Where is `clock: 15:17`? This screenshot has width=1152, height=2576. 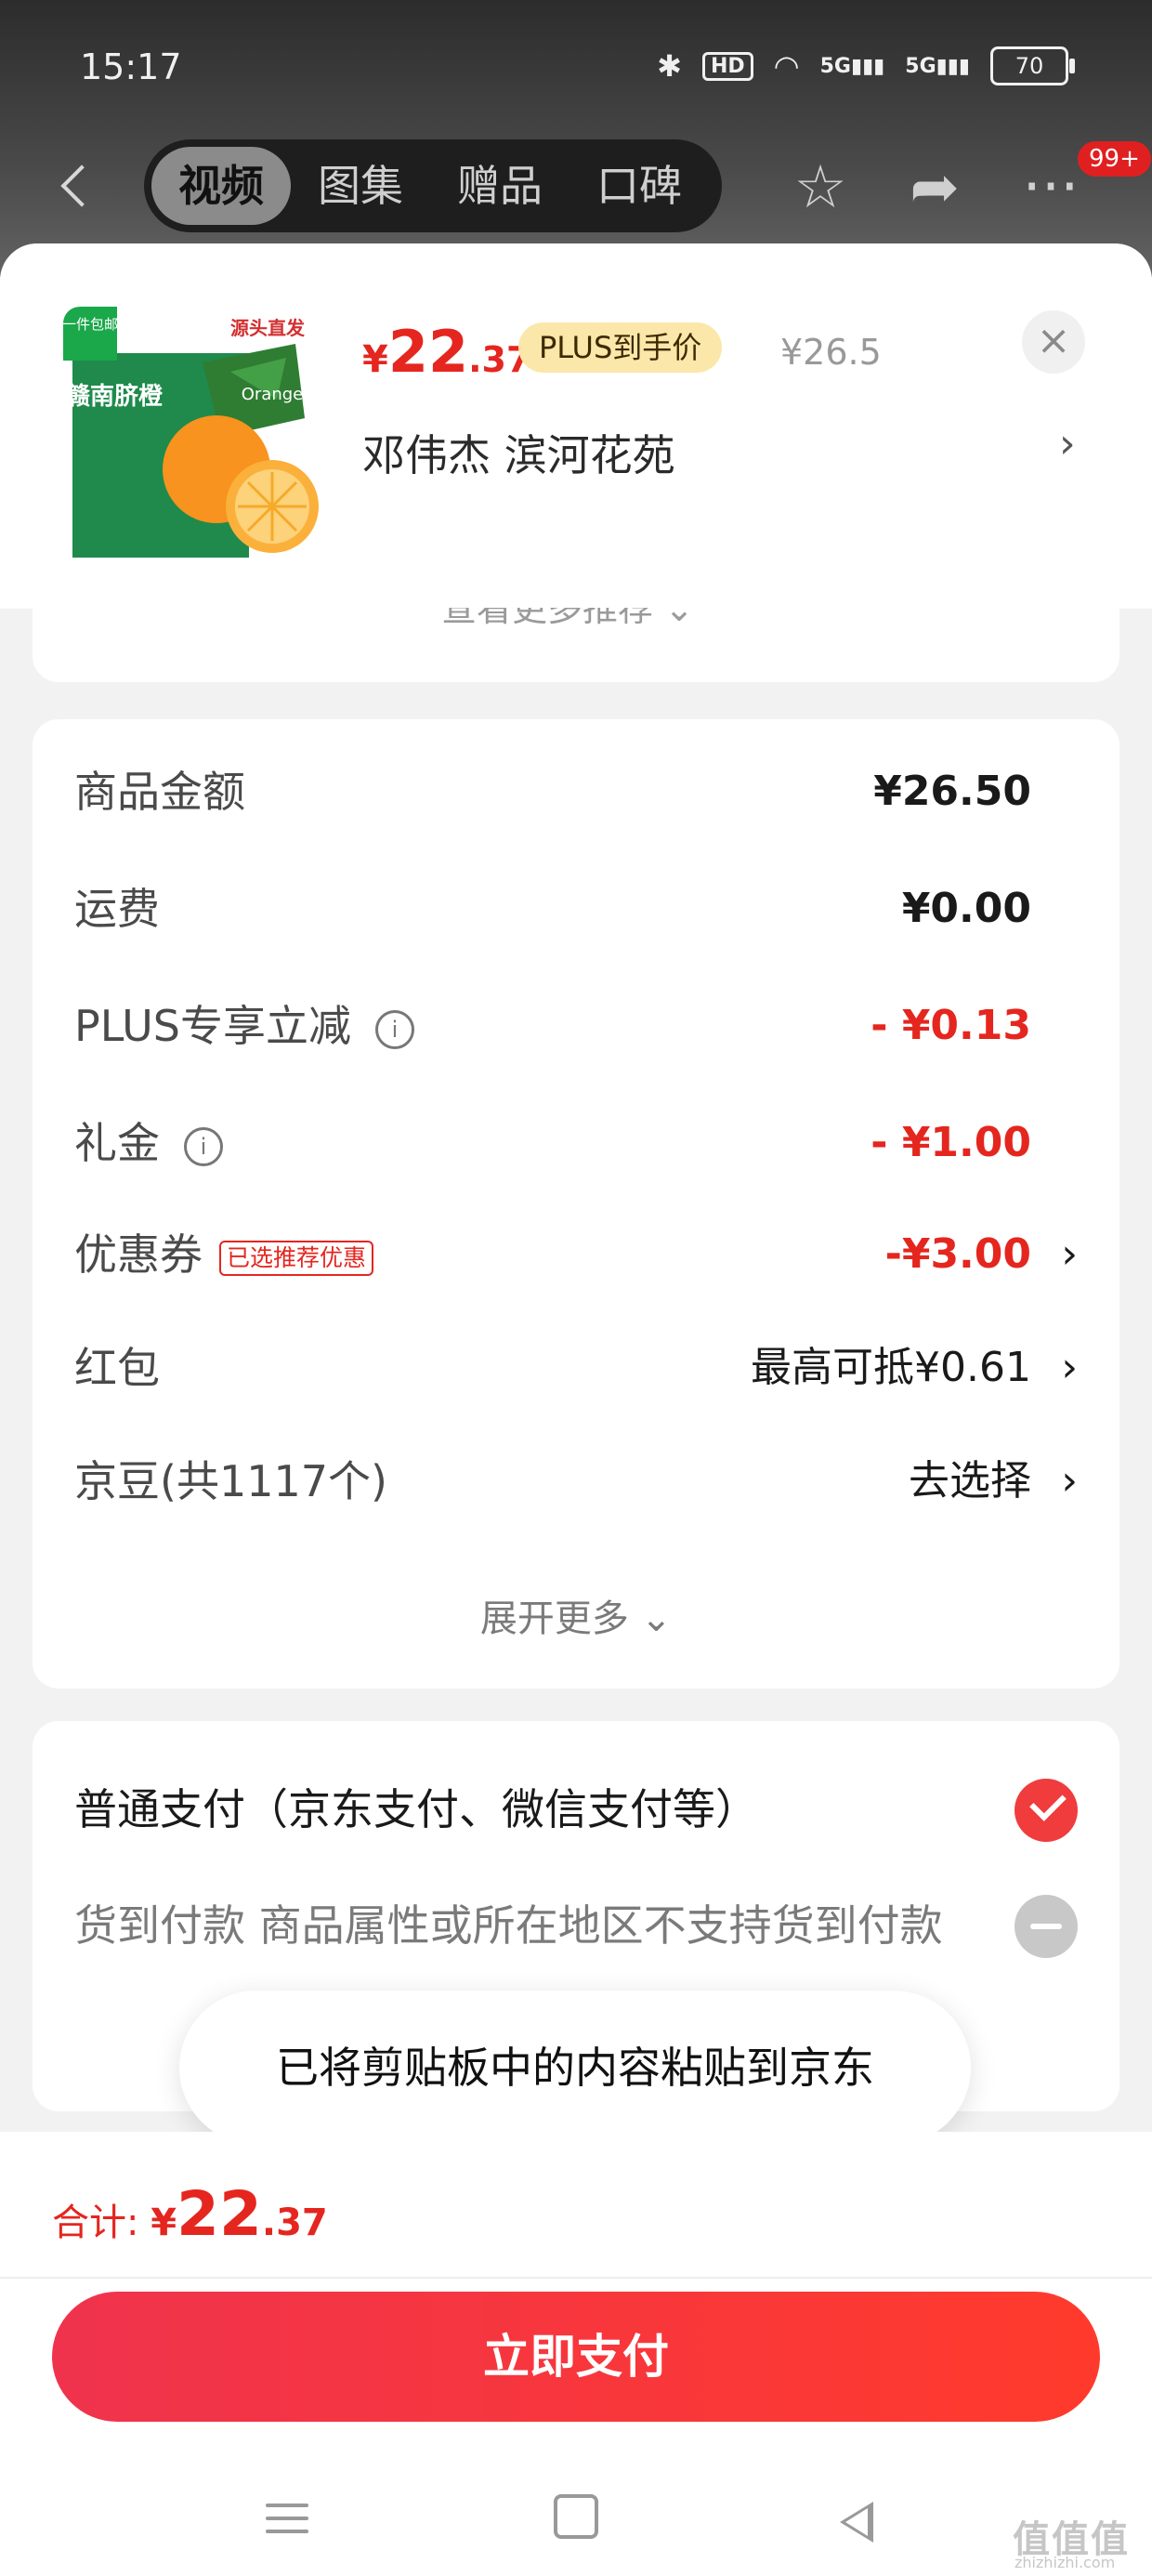 clock: 15:17 is located at coordinates (131, 66).